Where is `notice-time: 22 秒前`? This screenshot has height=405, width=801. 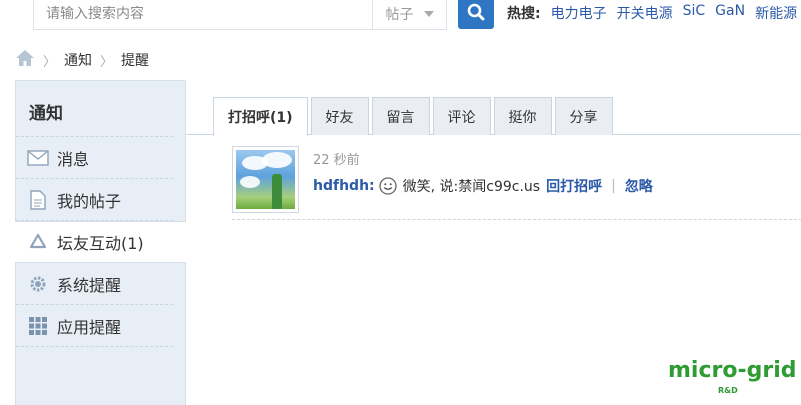
notice-time: 22 秒前 is located at coordinates (336, 160).